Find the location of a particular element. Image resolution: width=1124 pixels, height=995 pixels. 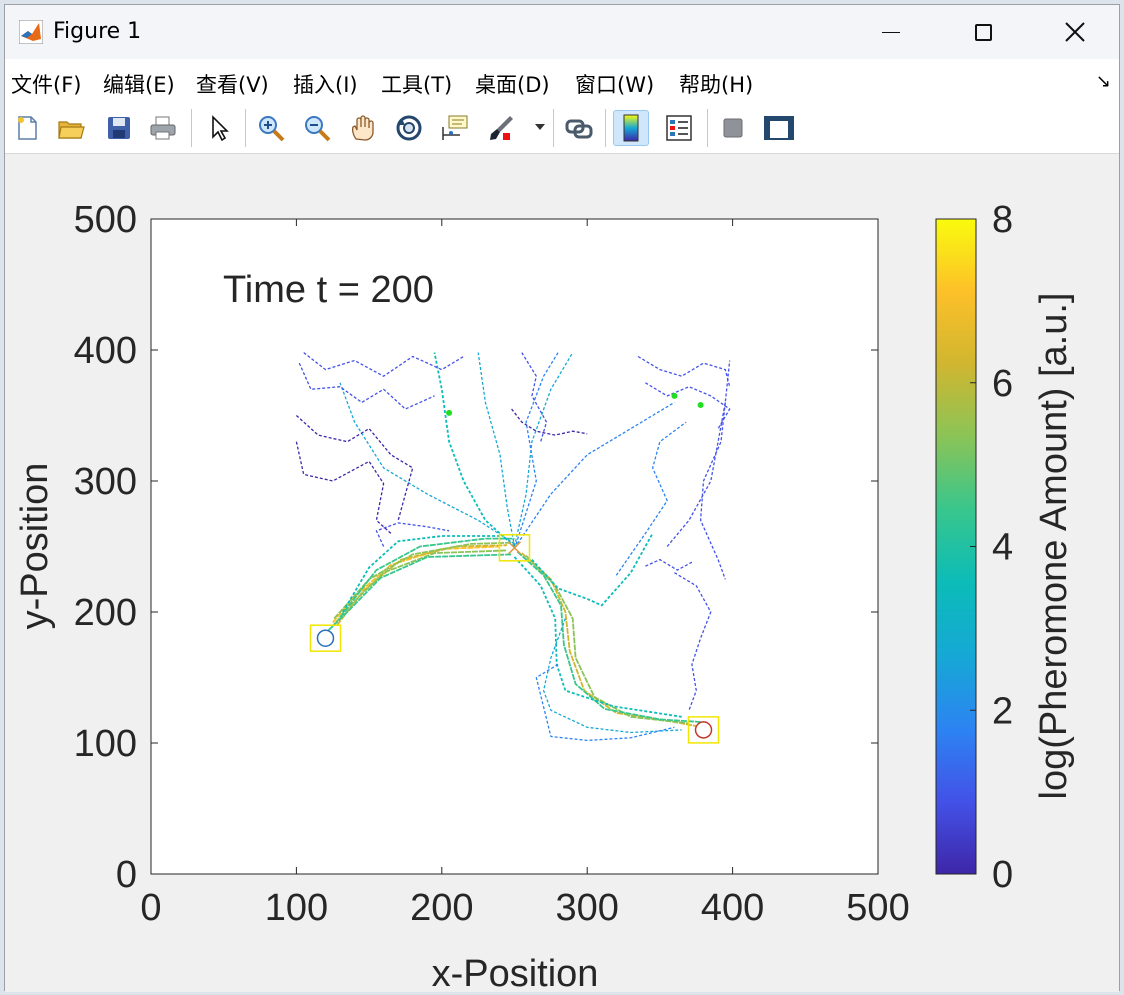

link-plot-icon is located at coordinates (579, 128).